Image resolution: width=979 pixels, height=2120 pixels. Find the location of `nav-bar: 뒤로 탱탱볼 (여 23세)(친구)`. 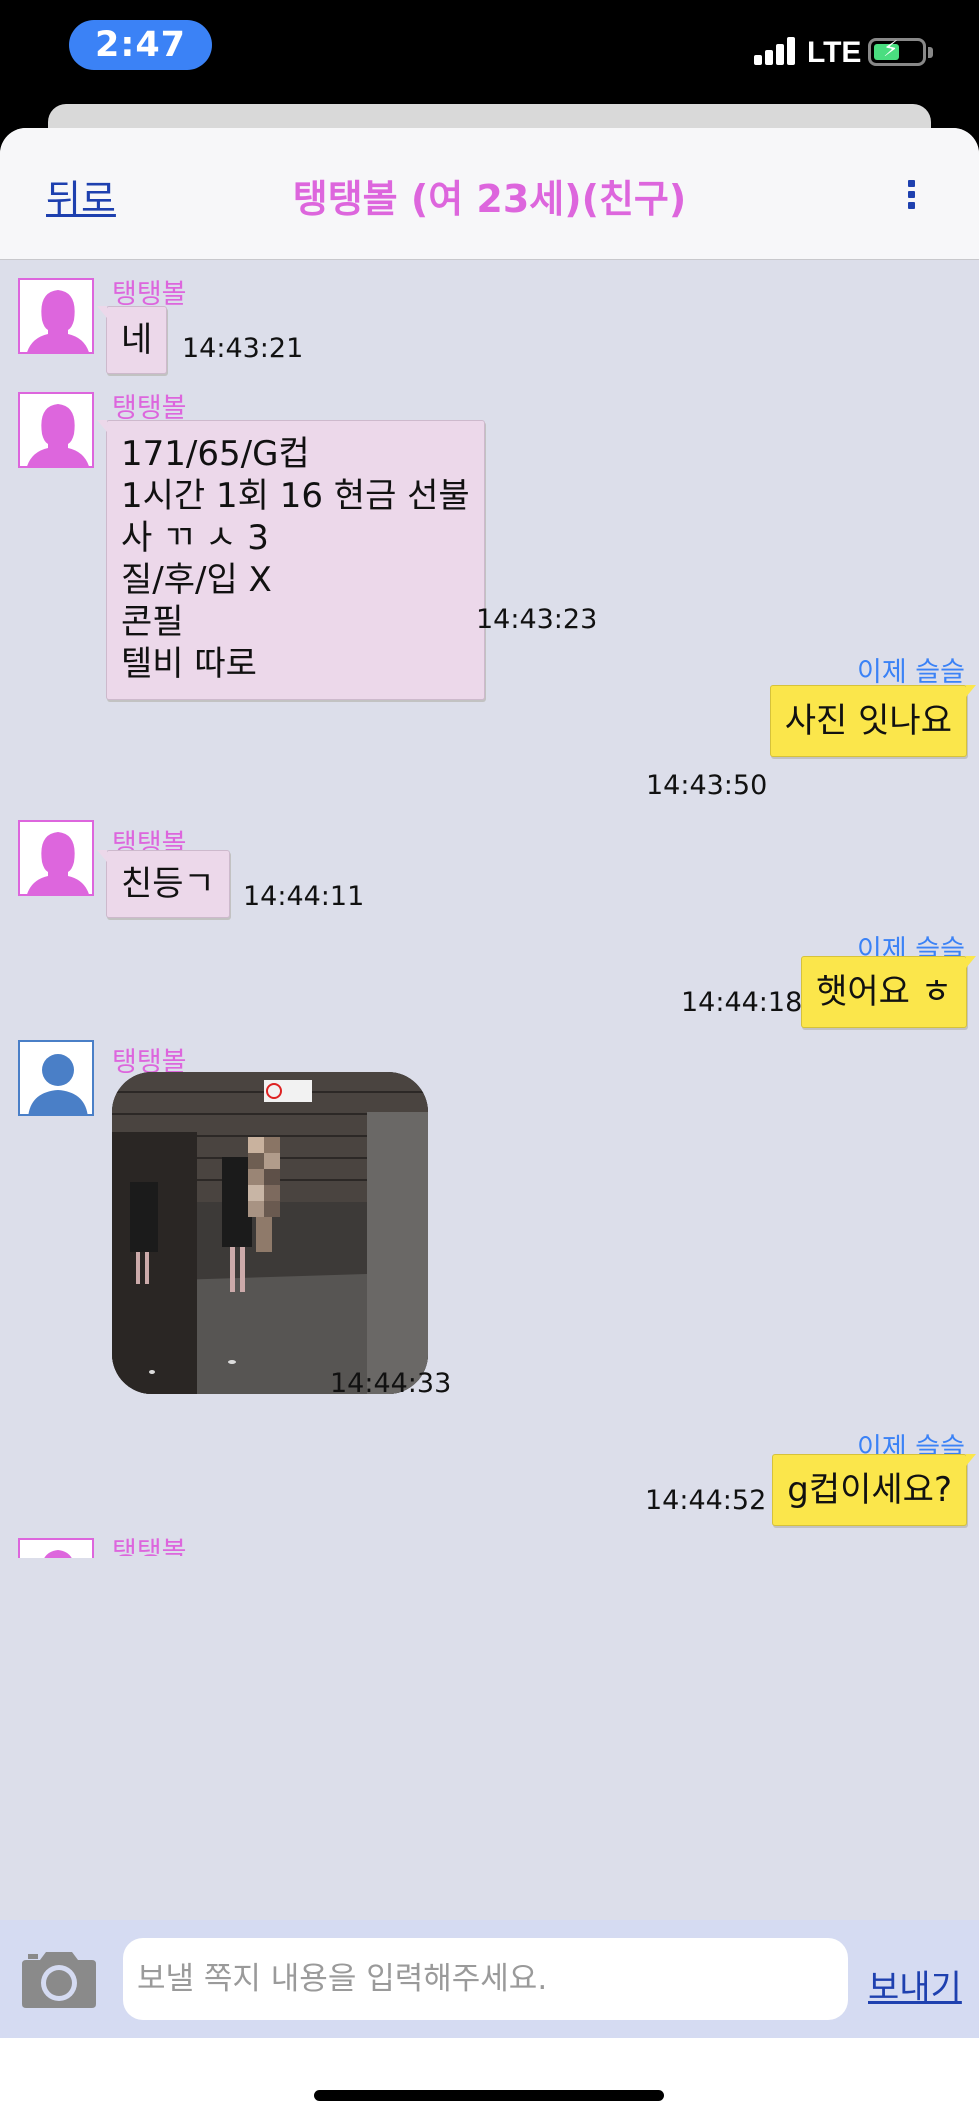

nav-bar: 뒤로 탱탱볼 (여 23세)(친구) is located at coordinates (489, 194).